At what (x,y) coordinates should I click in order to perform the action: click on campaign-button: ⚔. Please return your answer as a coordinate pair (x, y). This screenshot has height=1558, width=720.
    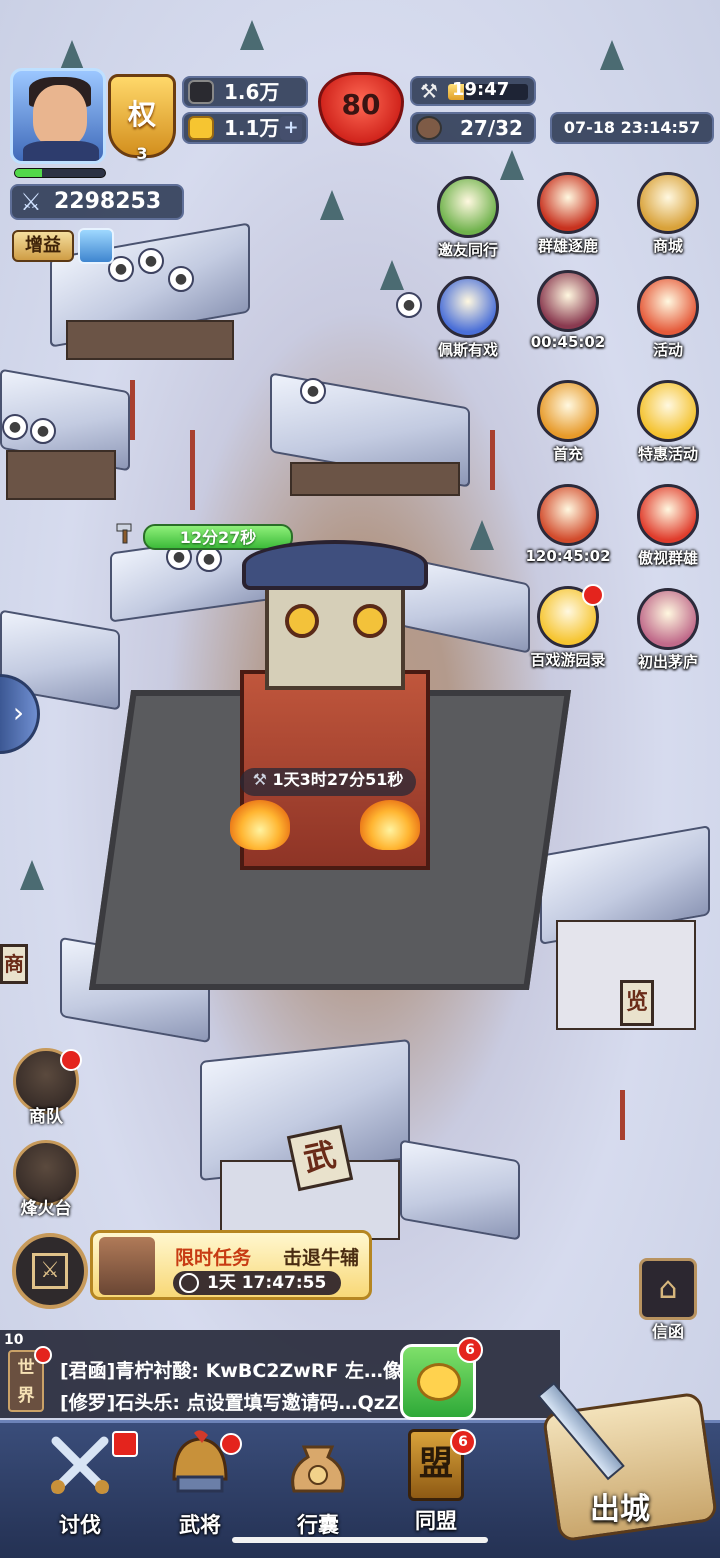
    Looking at the image, I should click on (50, 1271).